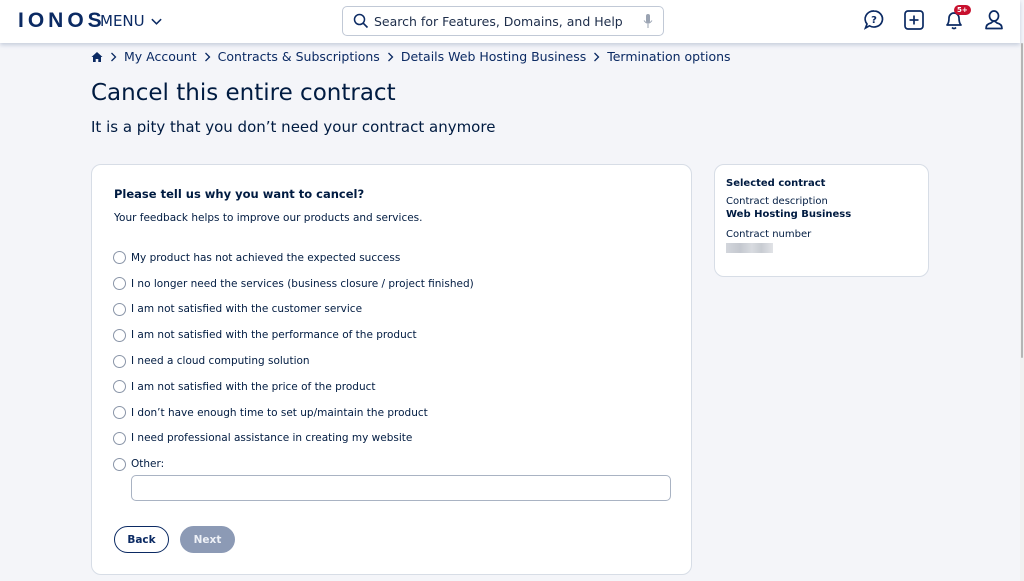 This screenshot has width=1024, height=581. Describe the element at coordinates (777, 201) in the screenshot. I see `contract-description-label: Contract description` at that location.